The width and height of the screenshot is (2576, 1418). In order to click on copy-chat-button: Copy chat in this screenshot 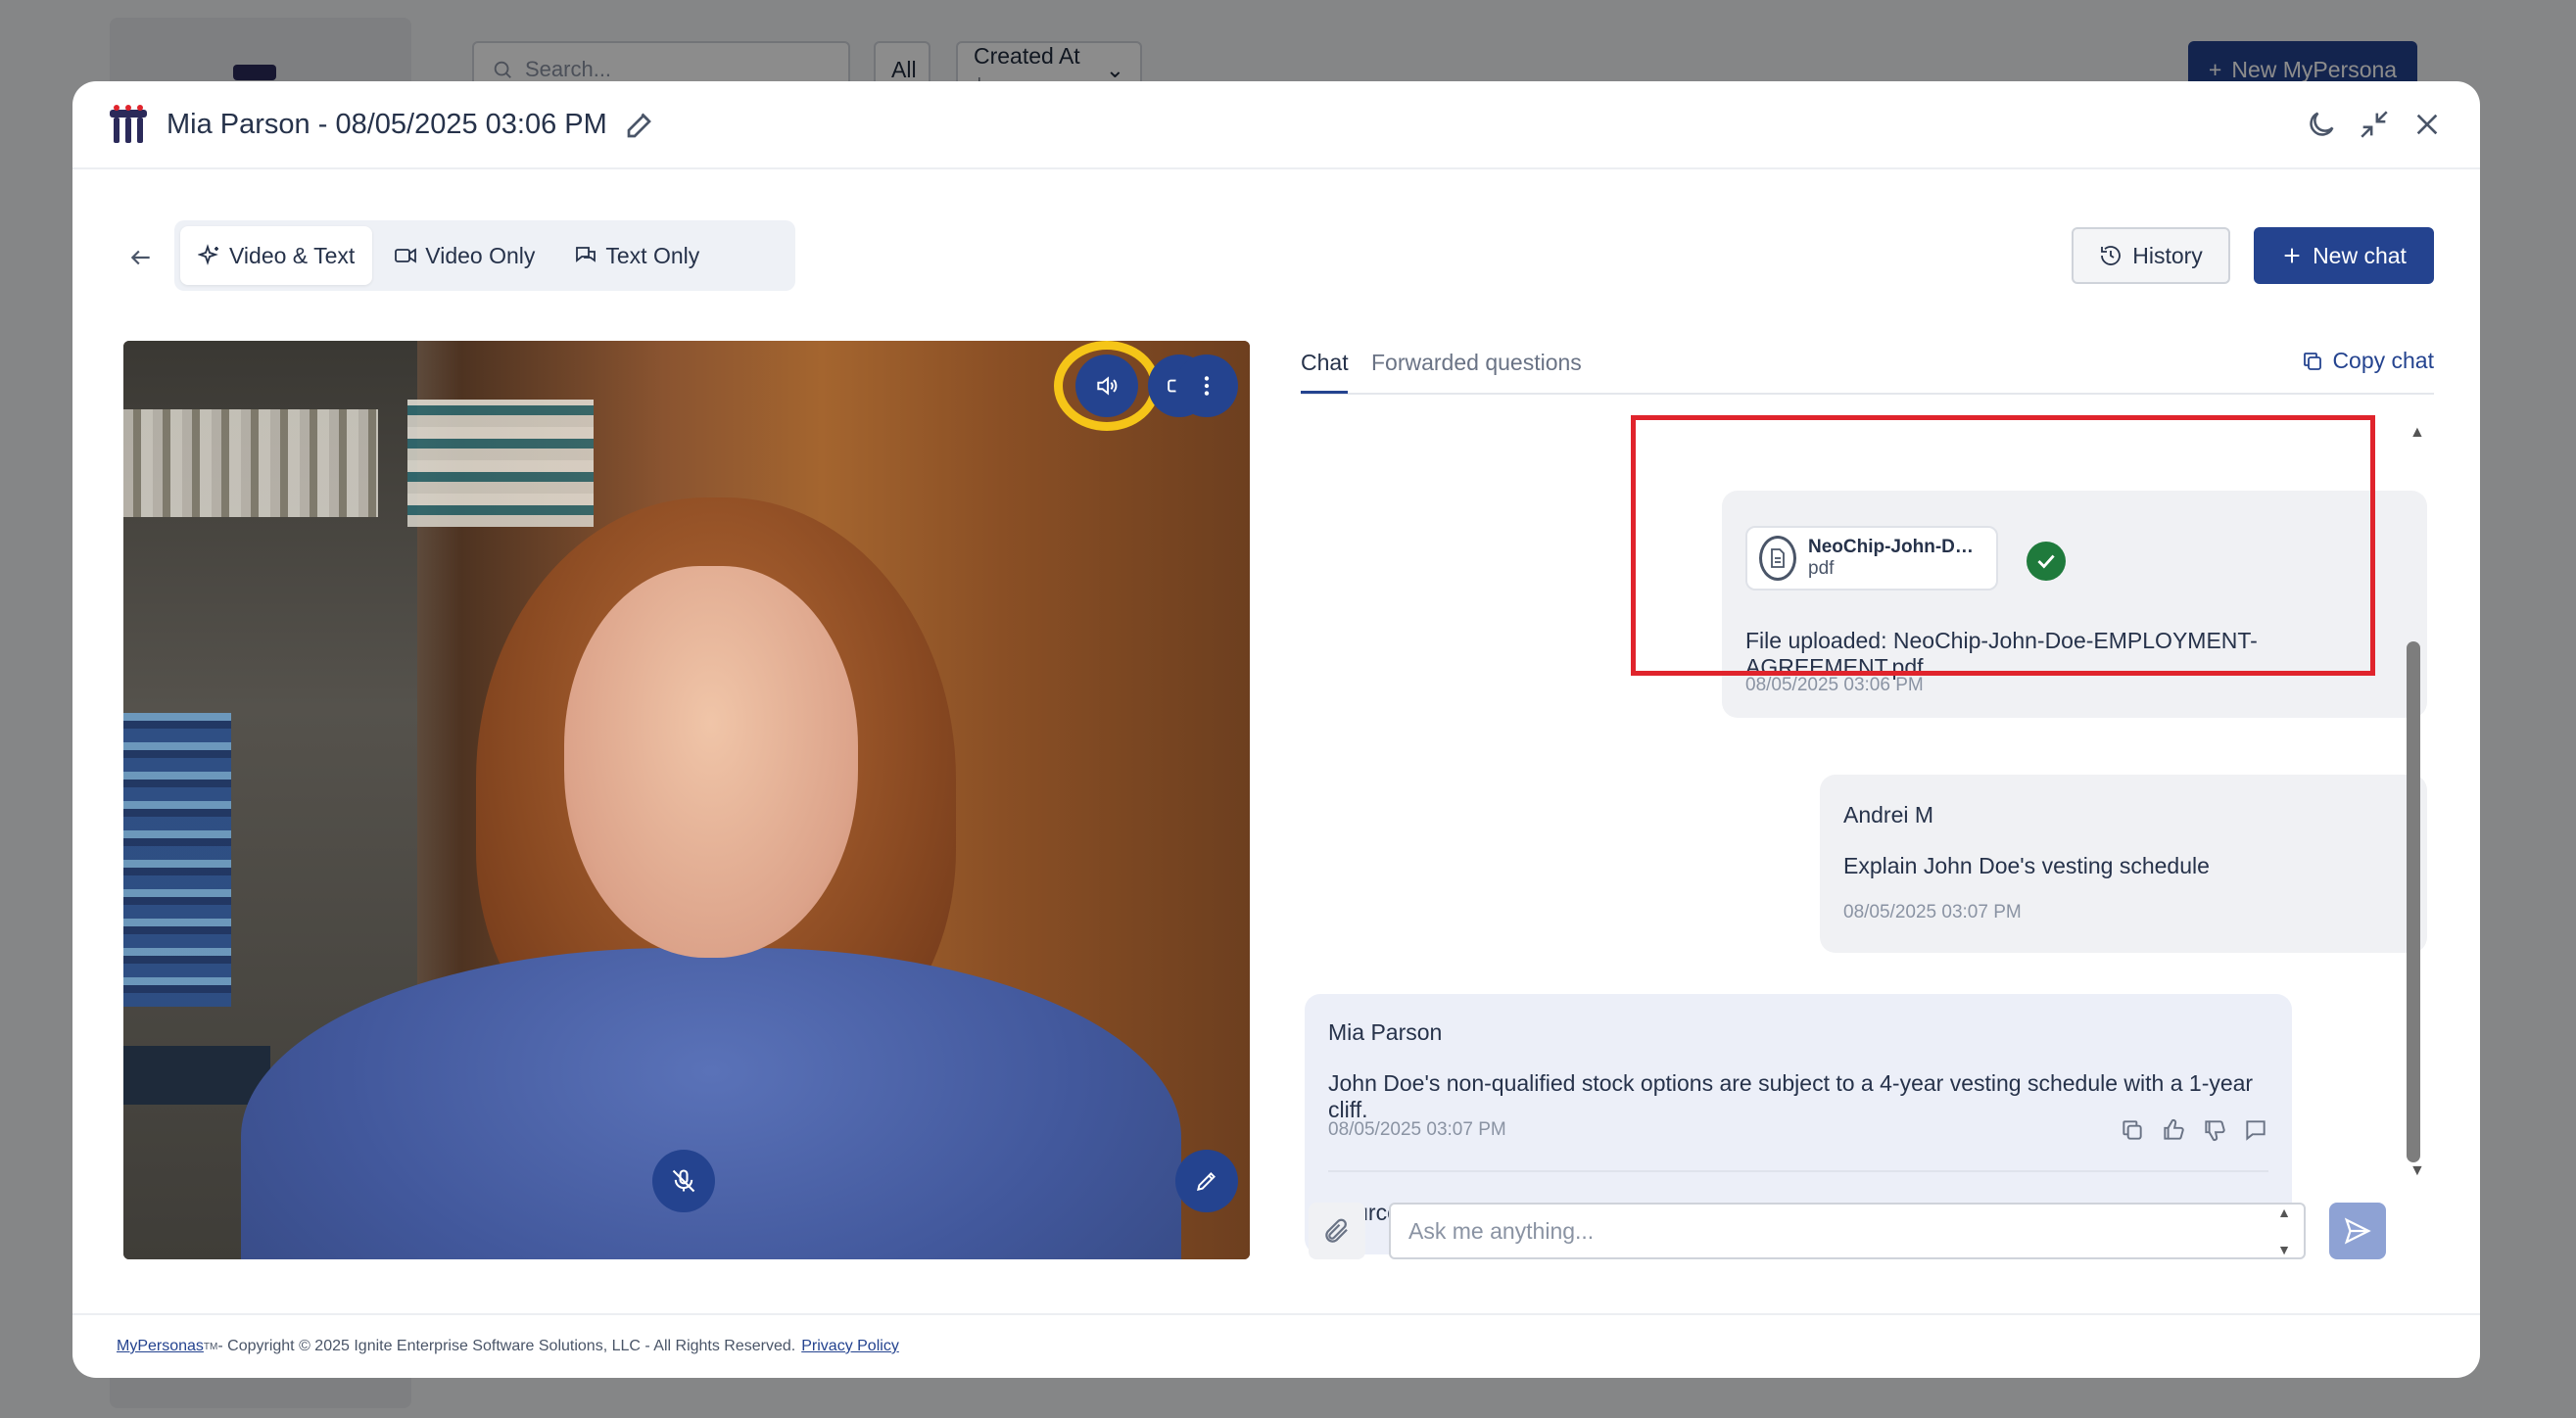, I will do `click(2368, 361)`.